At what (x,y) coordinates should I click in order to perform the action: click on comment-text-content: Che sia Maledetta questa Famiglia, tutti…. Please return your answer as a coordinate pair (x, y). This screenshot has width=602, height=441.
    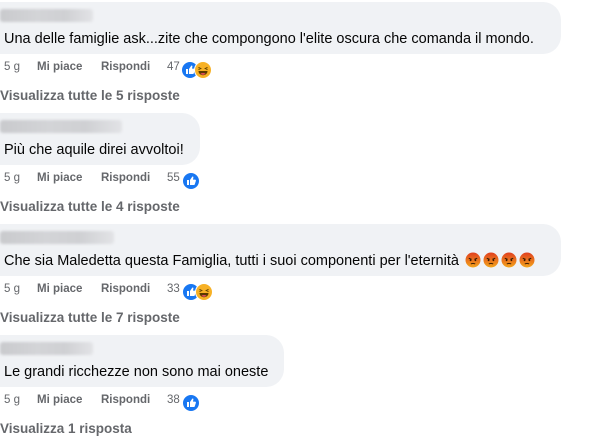
    Looking at the image, I should click on (231, 261).